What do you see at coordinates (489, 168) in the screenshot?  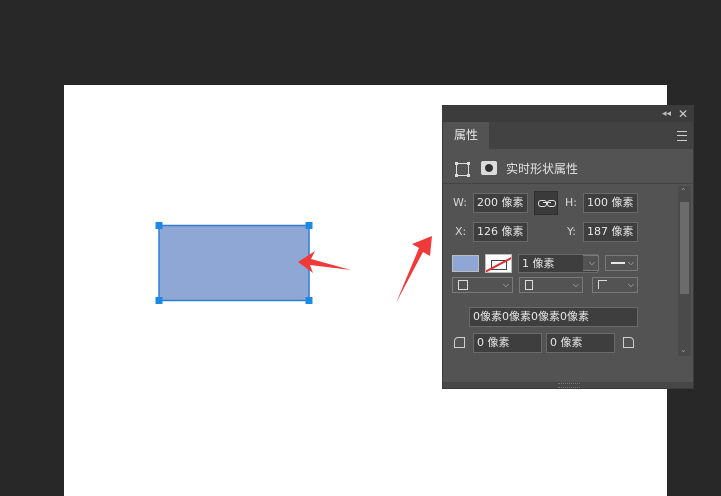 I see `mask-icon` at bounding box center [489, 168].